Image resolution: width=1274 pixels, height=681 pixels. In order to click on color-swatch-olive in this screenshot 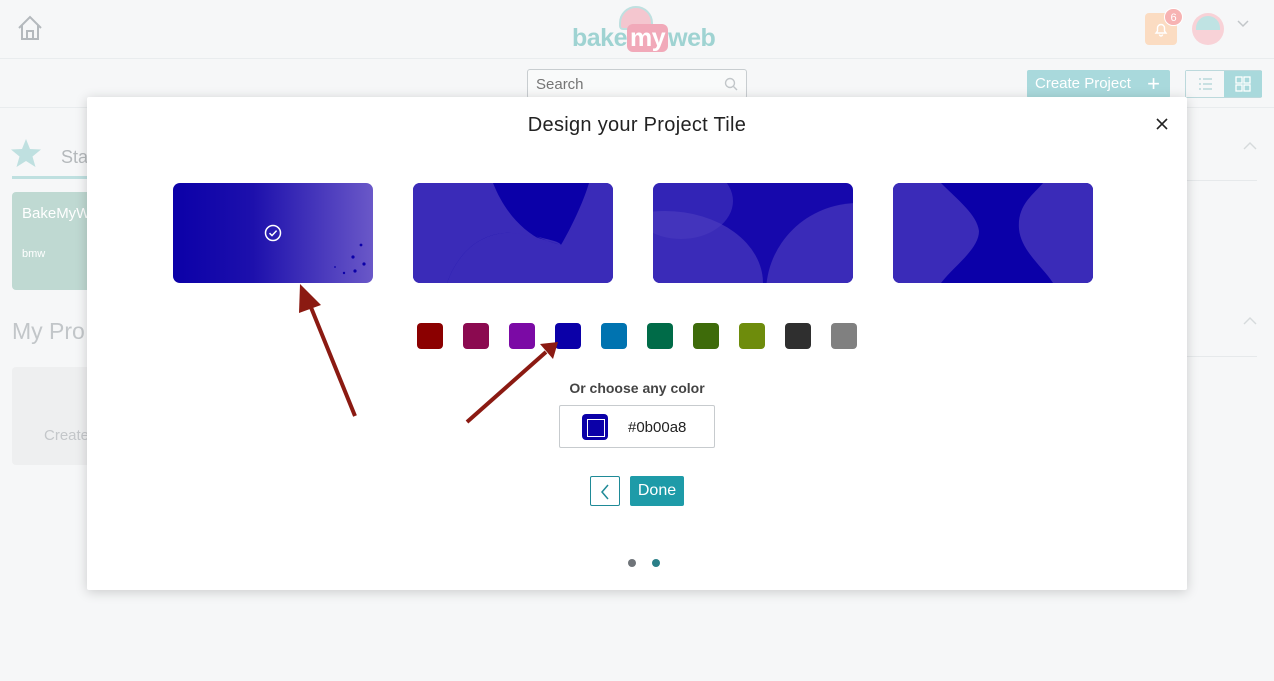, I will do `click(706, 336)`.